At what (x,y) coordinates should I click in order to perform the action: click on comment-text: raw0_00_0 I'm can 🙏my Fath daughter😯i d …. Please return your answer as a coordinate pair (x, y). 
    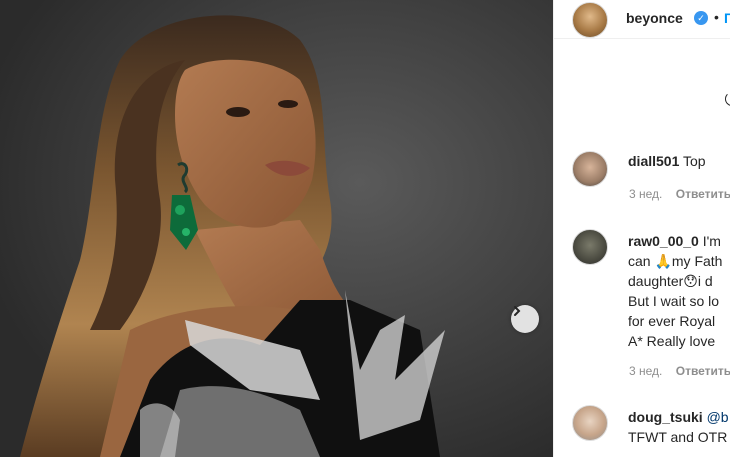
    Looking at the image, I should click on (675, 291).